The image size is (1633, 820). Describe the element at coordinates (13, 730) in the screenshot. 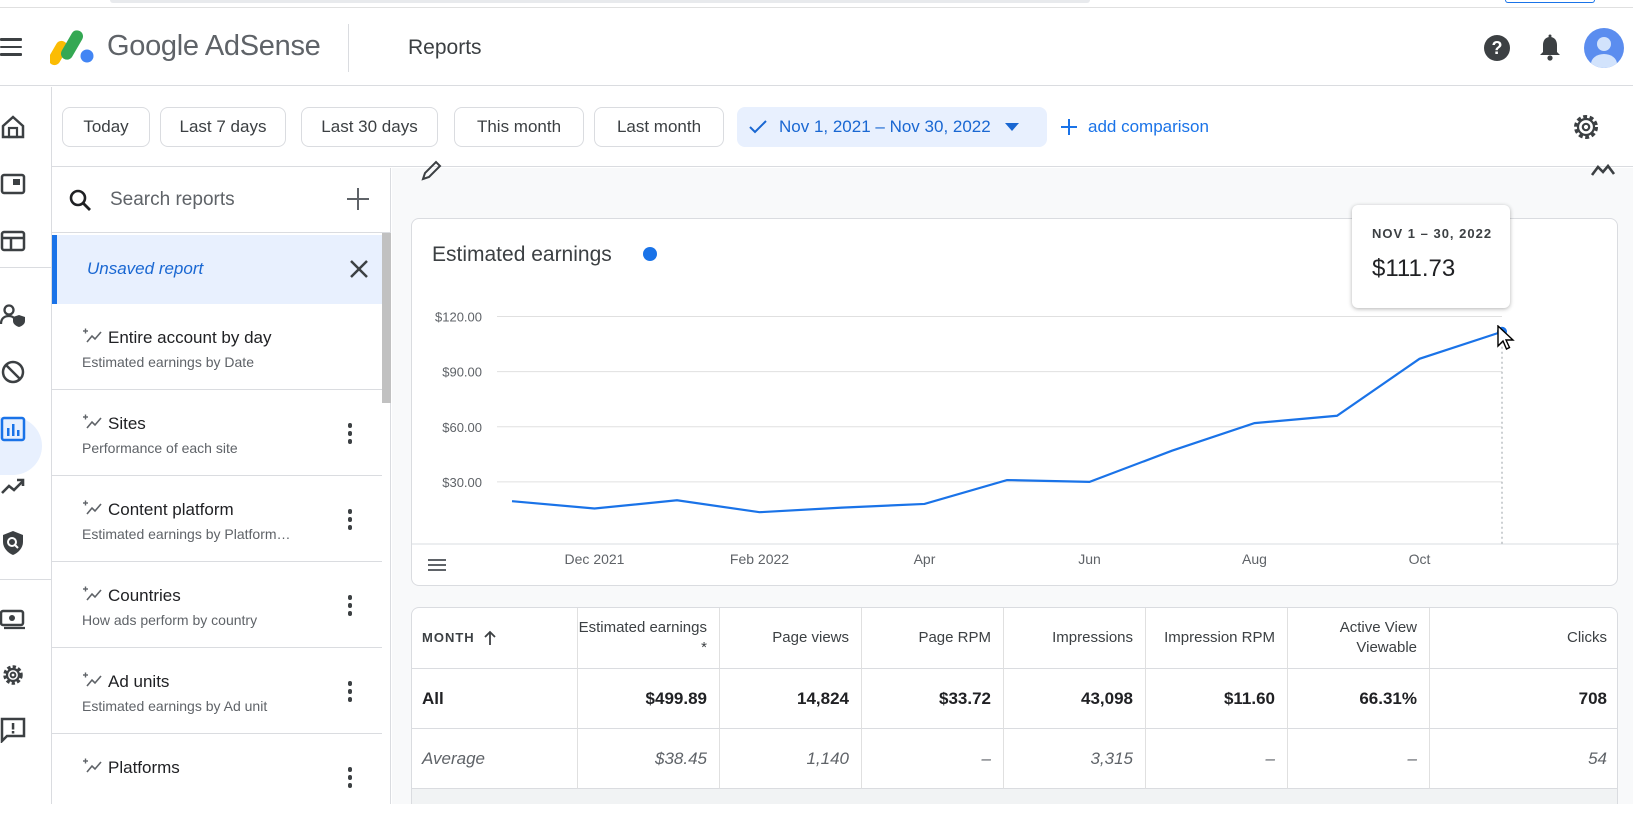

I see `feedback-icon` at that location.